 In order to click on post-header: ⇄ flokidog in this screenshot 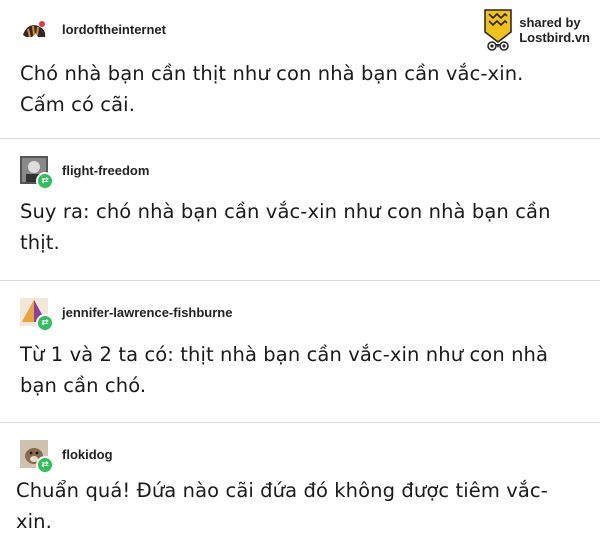, I will do `click(66, 457)`.